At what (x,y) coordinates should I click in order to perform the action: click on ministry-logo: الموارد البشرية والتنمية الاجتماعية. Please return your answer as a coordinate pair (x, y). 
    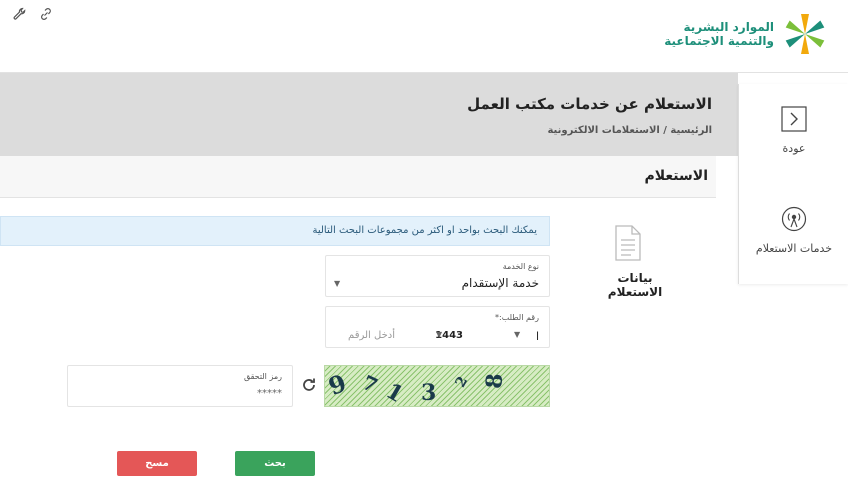
    Looking at the image, I should click on (747, 34).